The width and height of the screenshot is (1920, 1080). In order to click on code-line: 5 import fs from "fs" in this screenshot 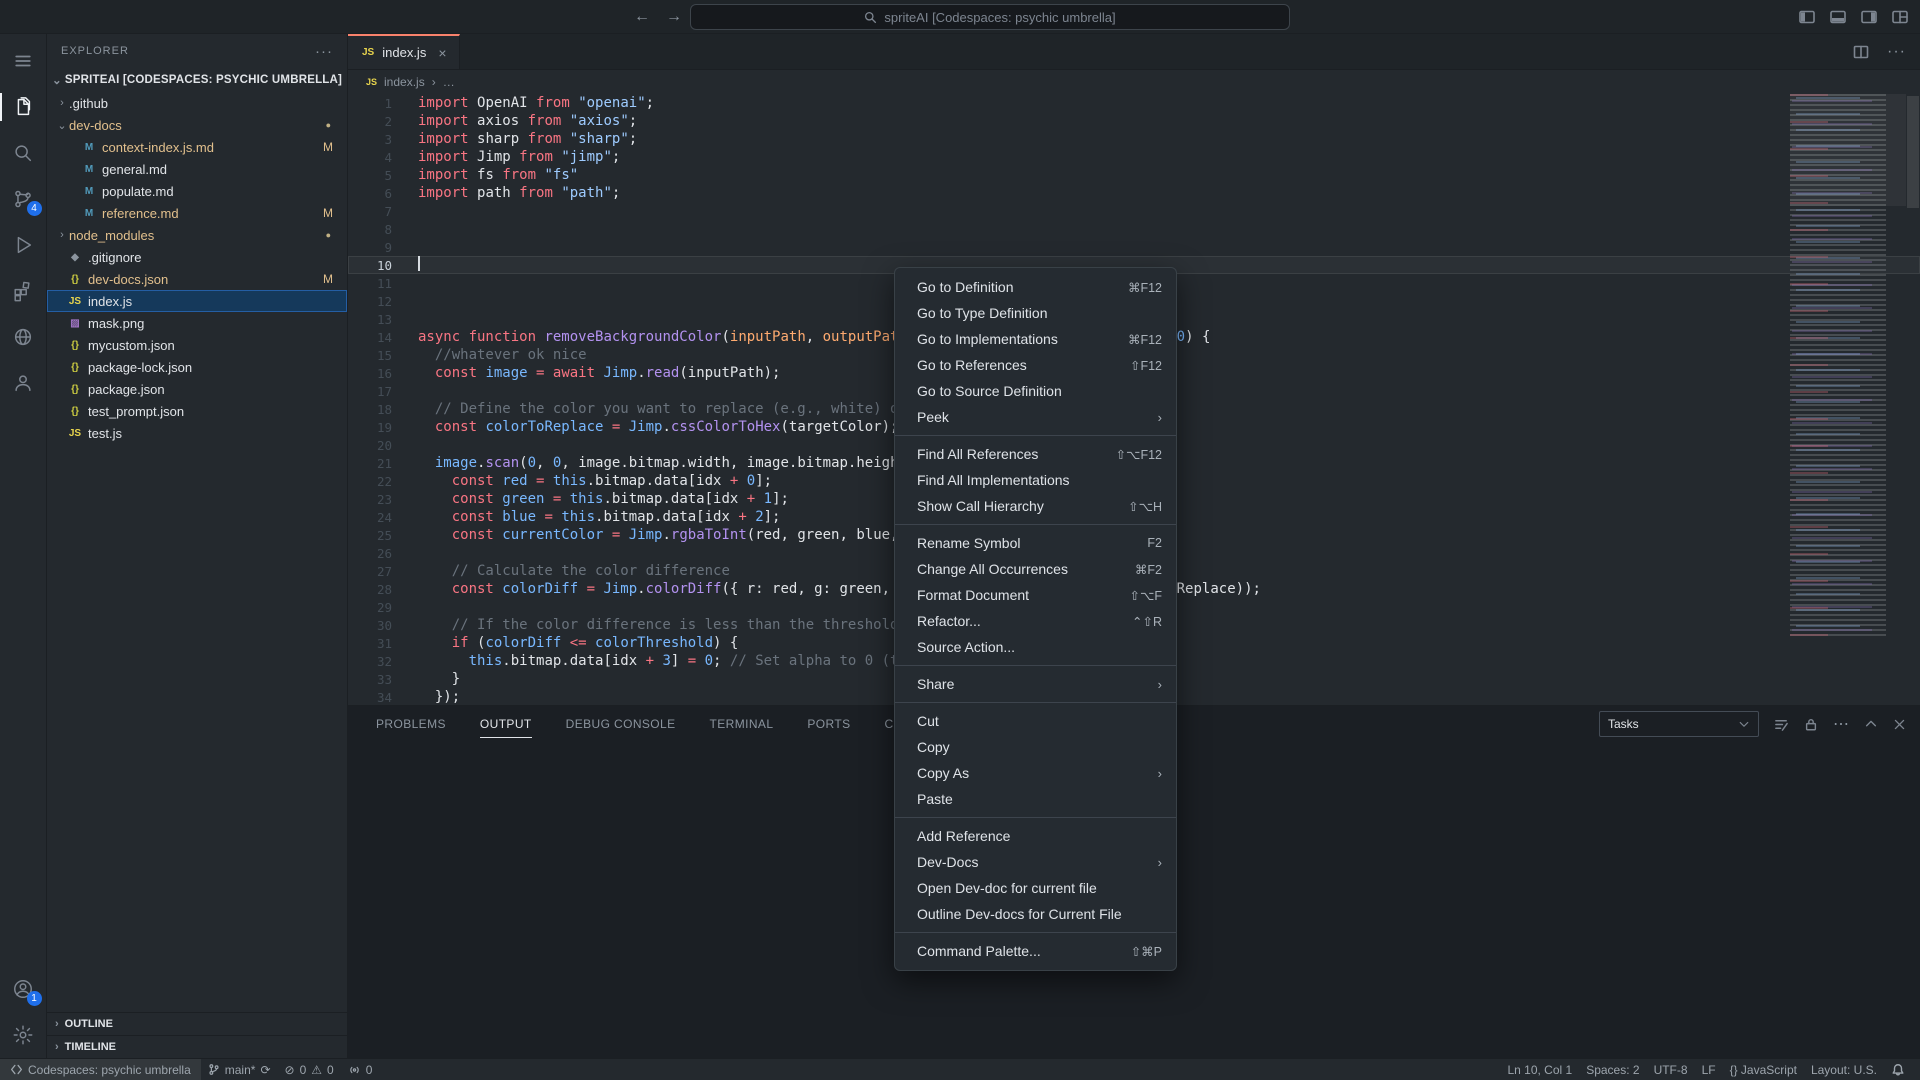, I will do `click(1134, 175)`.